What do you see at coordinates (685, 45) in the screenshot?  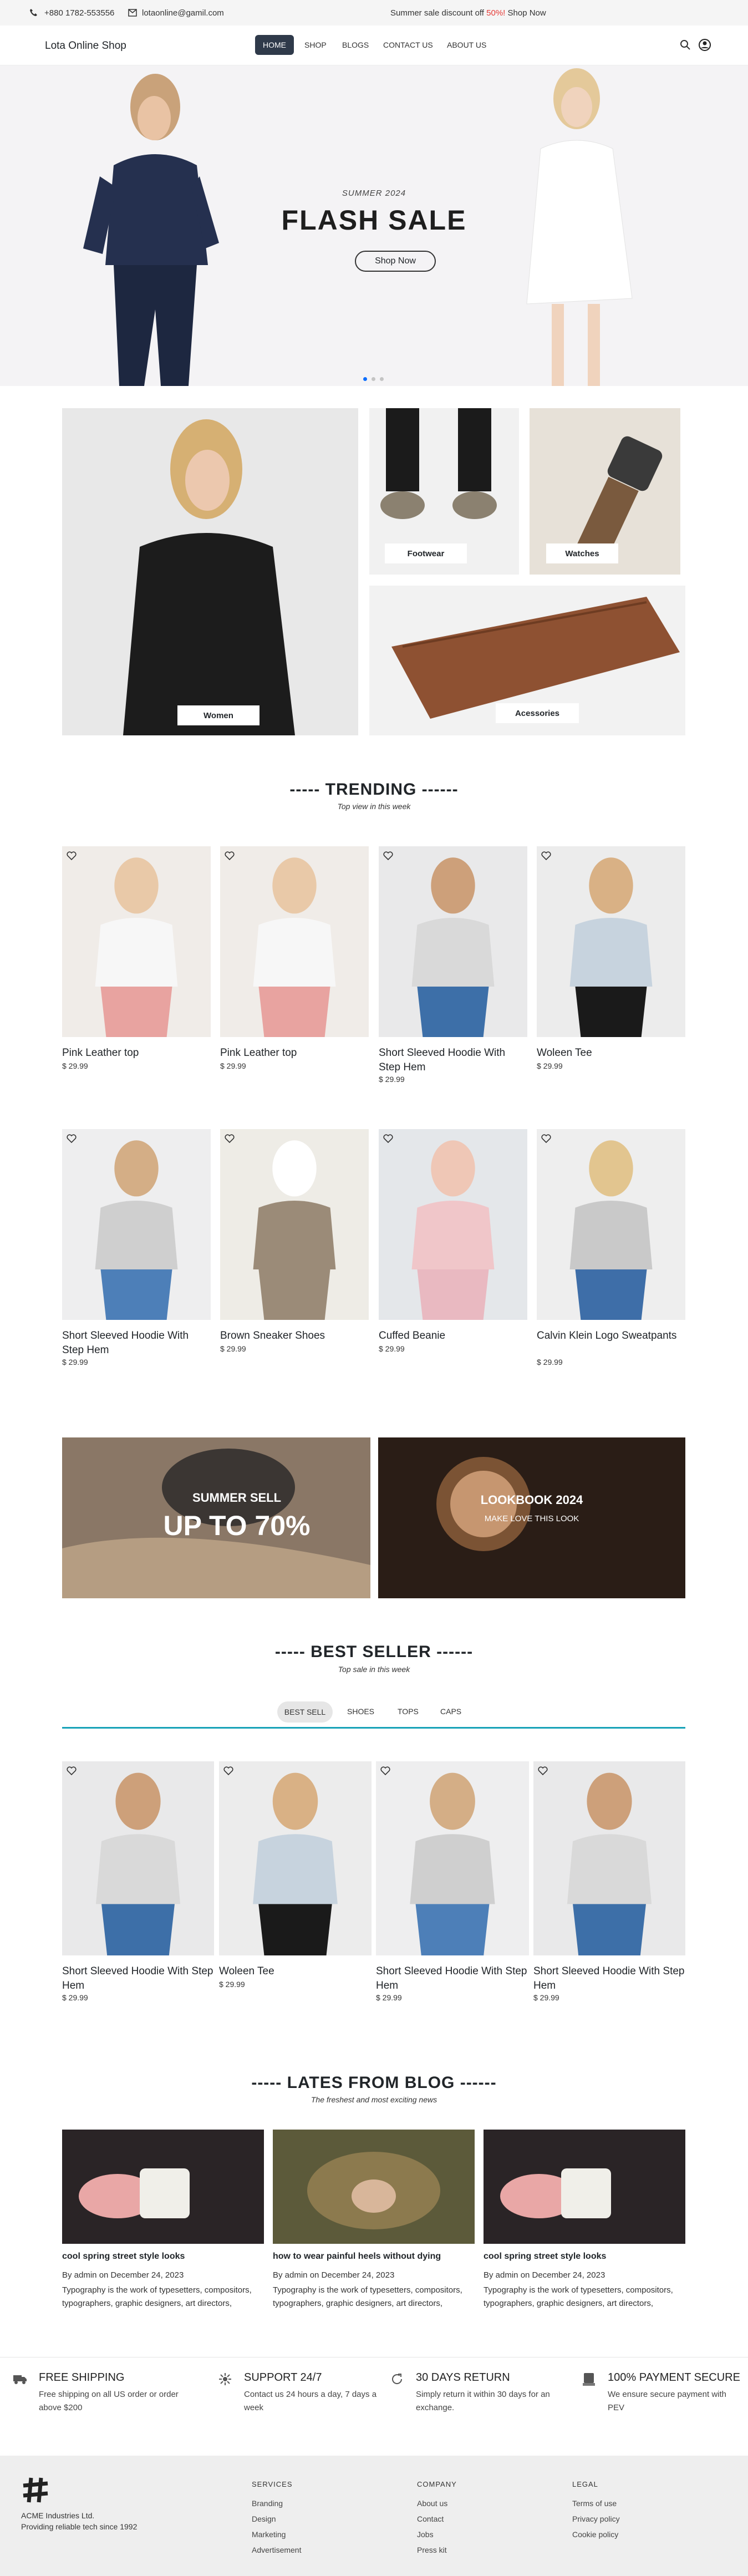 I see `search-icon` at bounding box center [685, 45].